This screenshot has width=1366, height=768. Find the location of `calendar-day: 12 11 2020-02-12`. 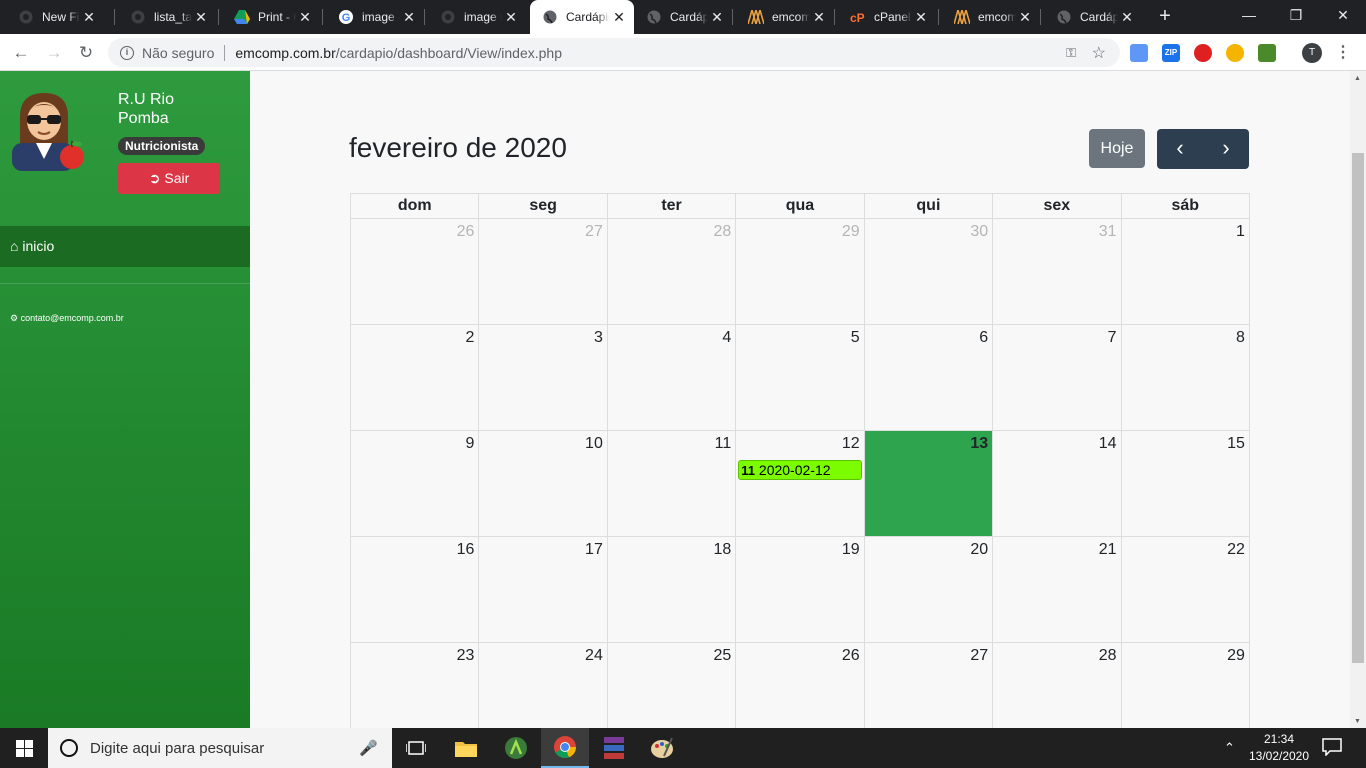

calendar-day: 12 11 2020-02-12 is located at coordinates (800, 484).